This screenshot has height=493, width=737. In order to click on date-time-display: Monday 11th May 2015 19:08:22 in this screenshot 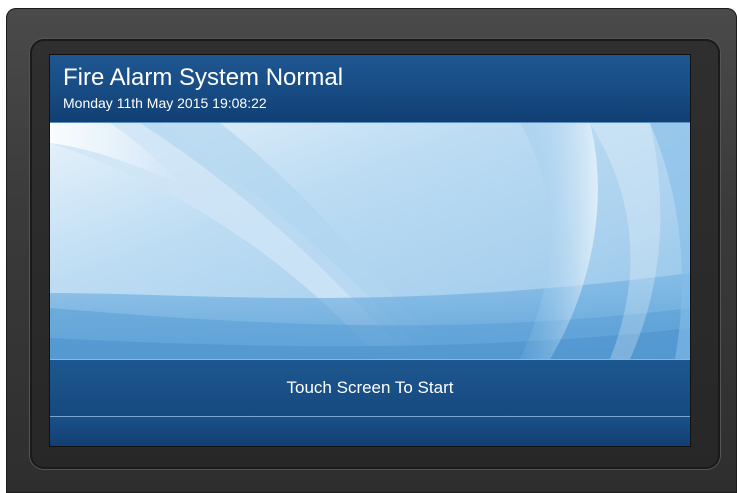, I will do `click(165, 103)`.